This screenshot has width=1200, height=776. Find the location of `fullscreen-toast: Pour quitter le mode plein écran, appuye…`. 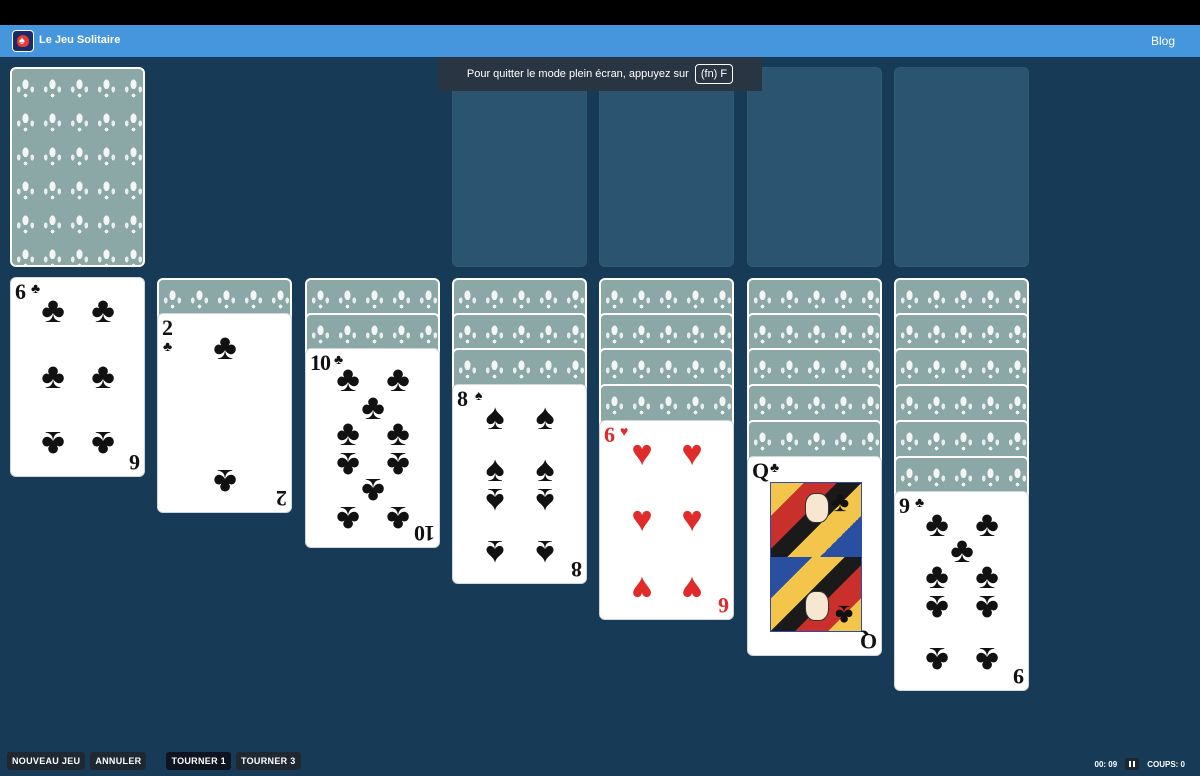

fullscreen-toast: Pour quitter le mode plein écran, appuye… is located at coordinates (600, 74).